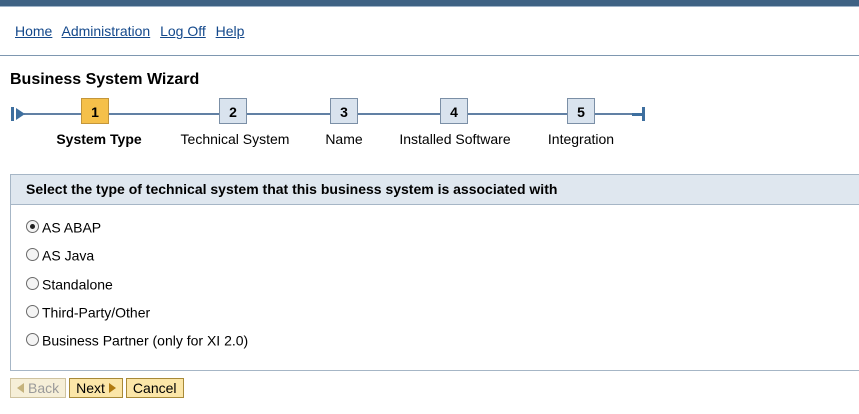 This screenshot has height=414, width=859. I want to click on nav-link-logoff: Log Off, so click(183, 31).